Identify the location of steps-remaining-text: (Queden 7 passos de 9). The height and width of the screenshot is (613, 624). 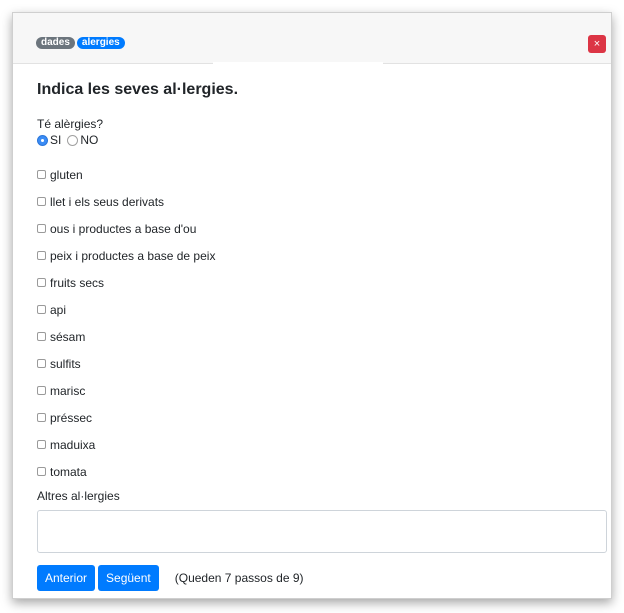
(239, 578).